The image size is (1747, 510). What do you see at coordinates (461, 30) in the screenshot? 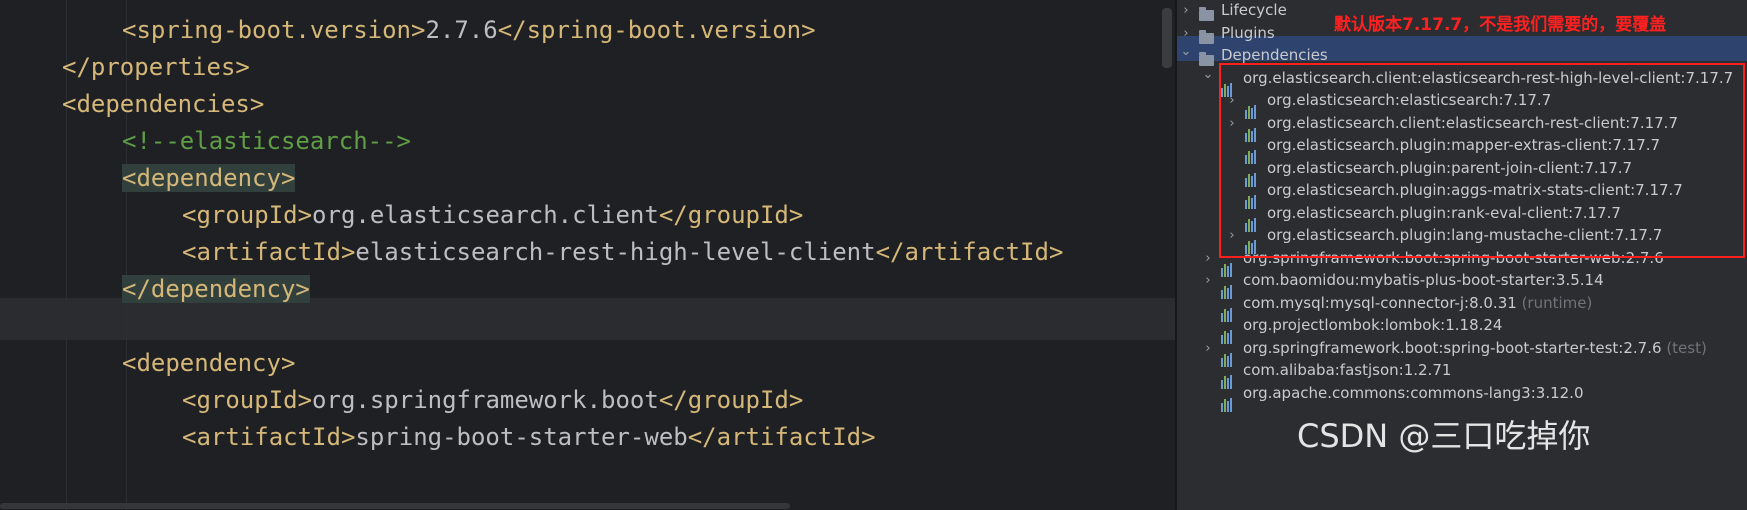
I see `xml-text: 2.7.6` at bounding box center [461, 30].